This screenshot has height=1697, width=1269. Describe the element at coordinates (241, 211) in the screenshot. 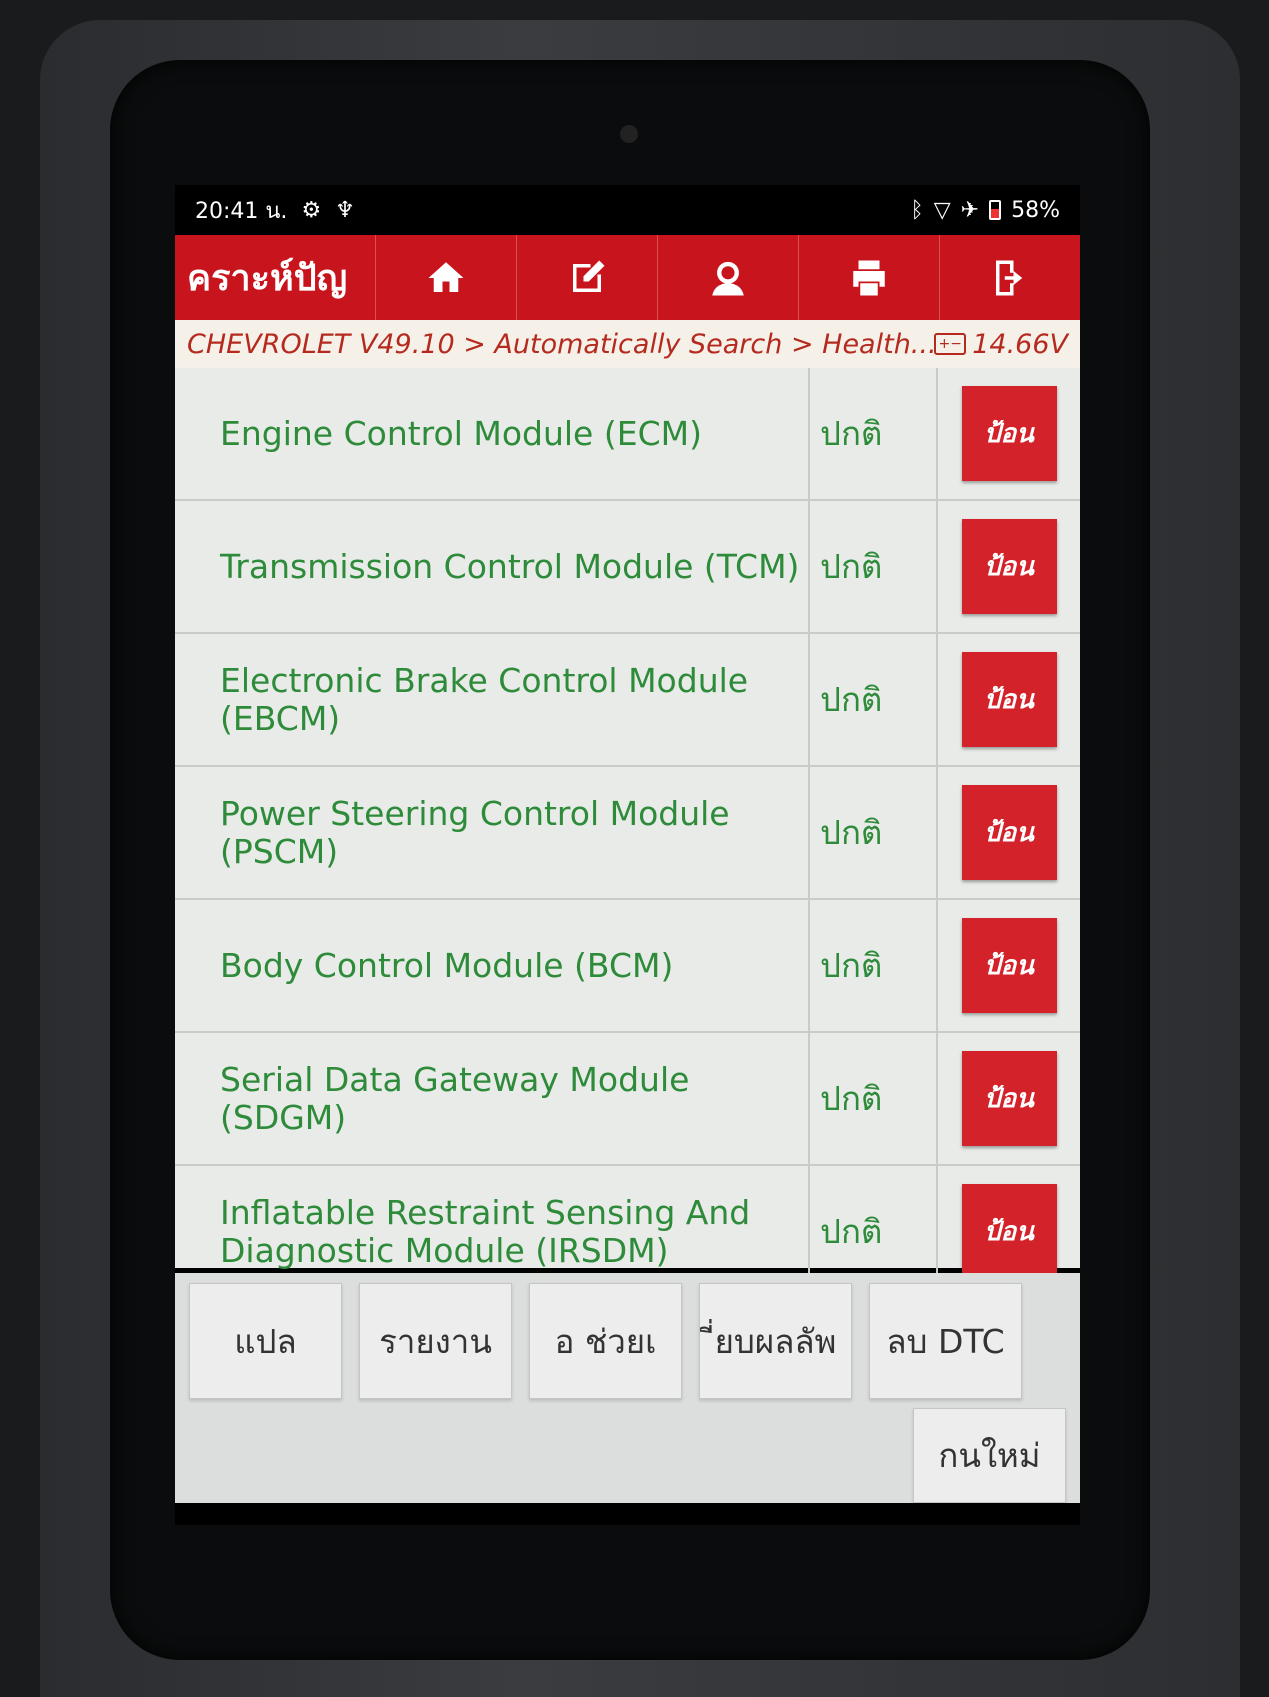

I see `status-time: 20:41 น.` at that location.